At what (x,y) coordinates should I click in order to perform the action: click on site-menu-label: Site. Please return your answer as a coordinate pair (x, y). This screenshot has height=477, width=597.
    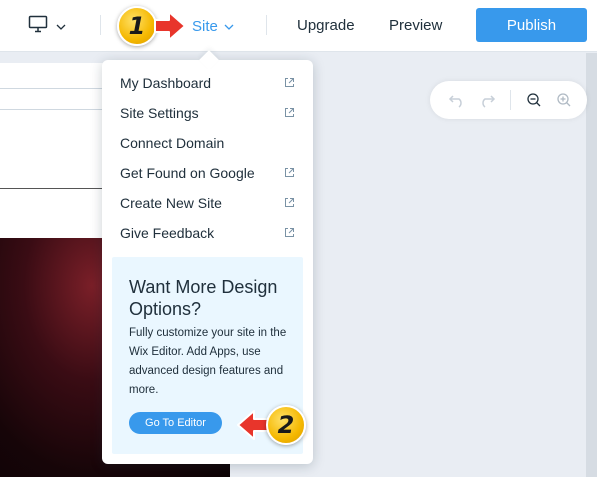
    Looking at the image, I should click on (205, 26).